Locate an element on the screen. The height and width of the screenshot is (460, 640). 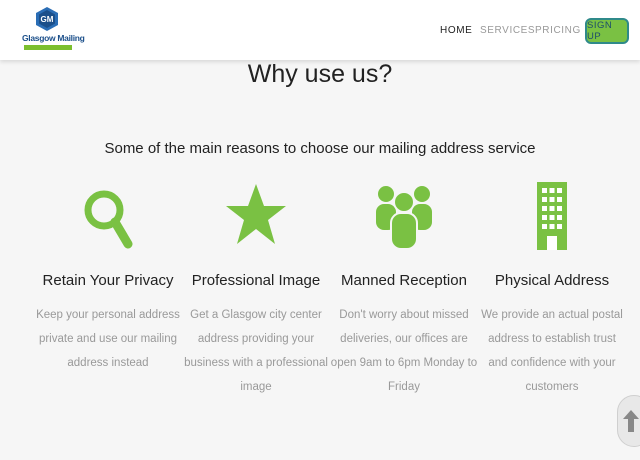
group-icon is located at coordinates (404, 218).